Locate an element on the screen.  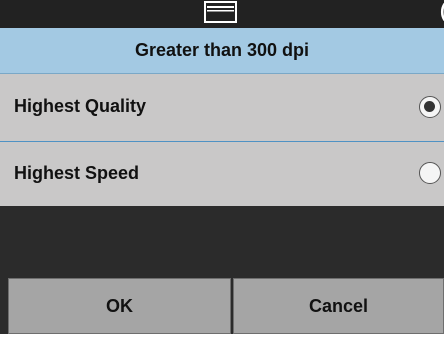
cancel-button: Cancel is located at coordinates (338, 306).